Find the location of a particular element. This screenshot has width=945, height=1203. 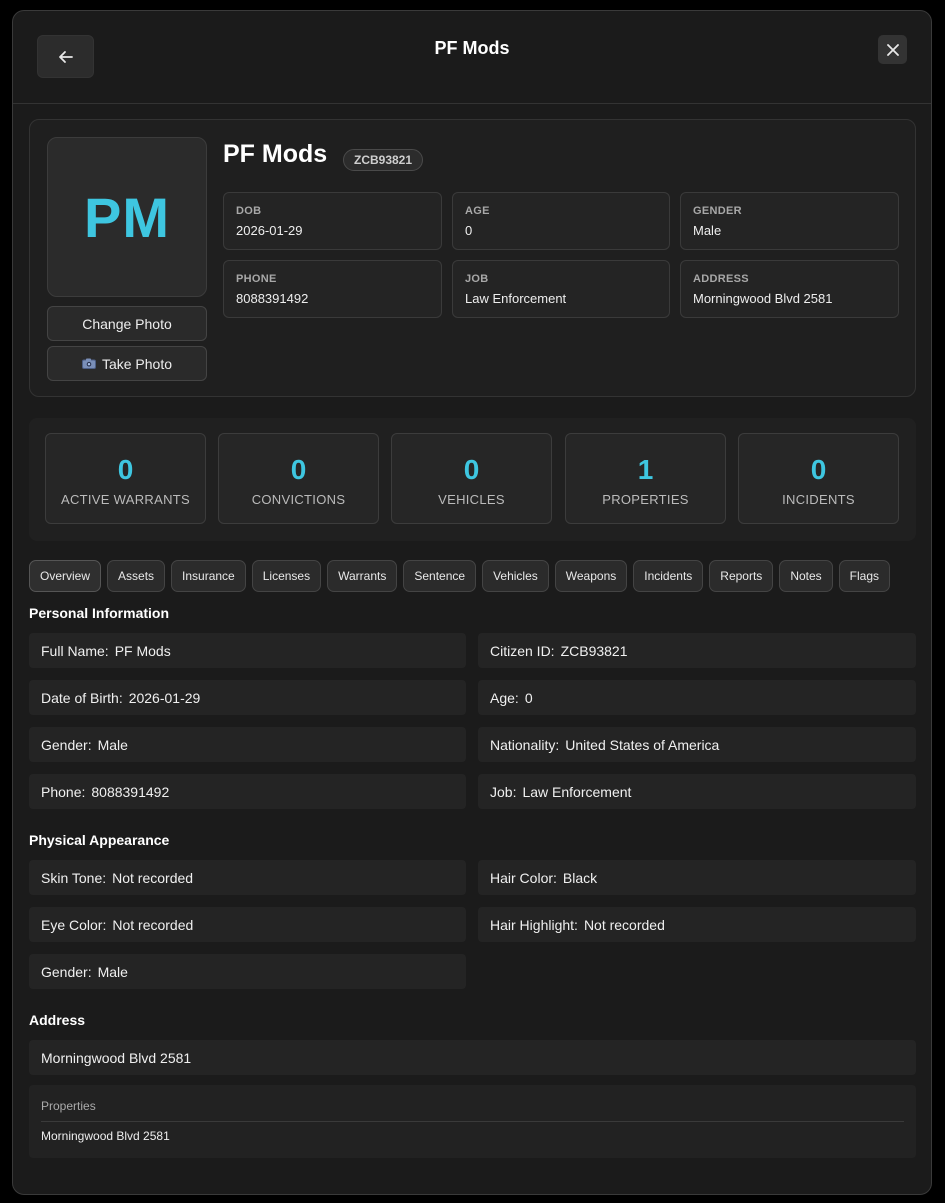

field-nationality: Nationality: United States of America is located at coordinates (697, 744).